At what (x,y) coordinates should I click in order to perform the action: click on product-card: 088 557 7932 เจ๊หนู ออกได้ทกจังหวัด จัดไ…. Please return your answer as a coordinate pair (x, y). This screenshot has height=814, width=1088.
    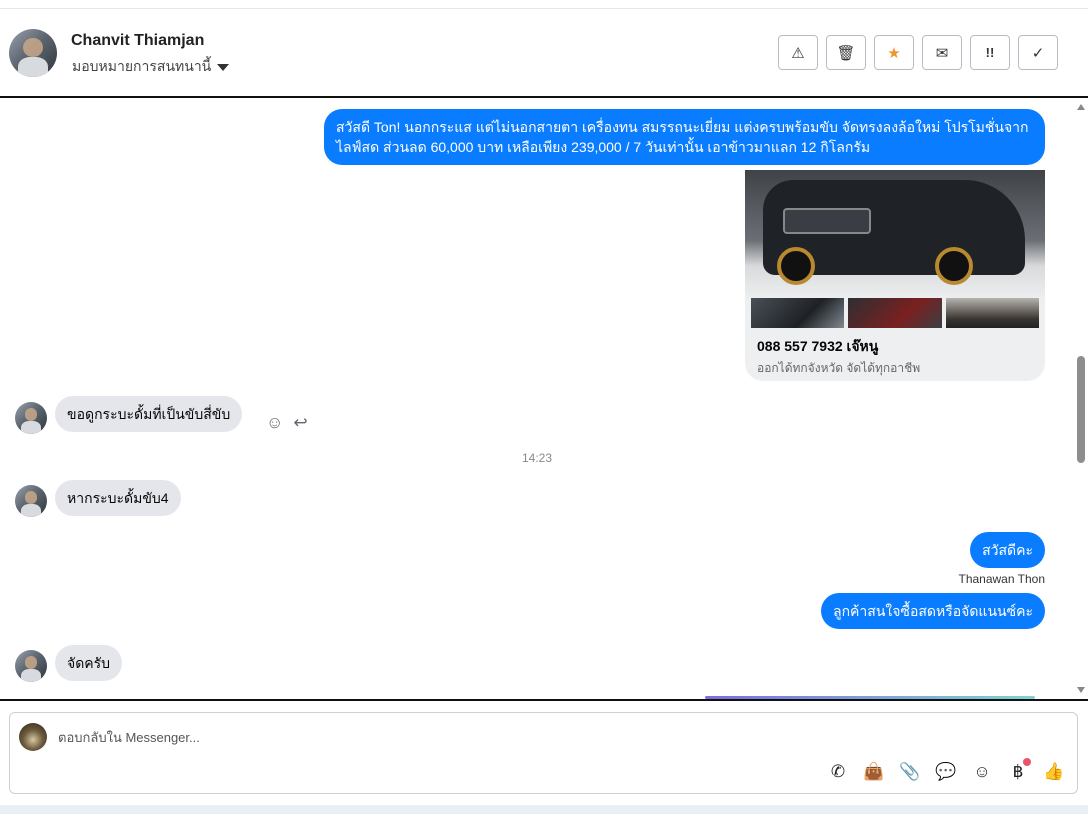
    Looking at the image, I should click on (895, 275).